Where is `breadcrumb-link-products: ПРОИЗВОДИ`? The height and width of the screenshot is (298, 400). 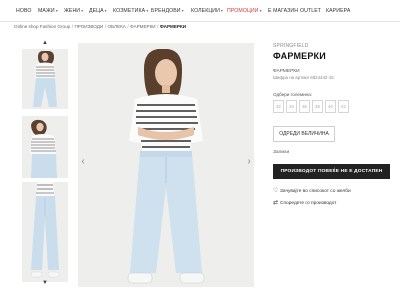
breadcrumb-link-products: ПРОИЗВОДИ is located at coordinates (88, 26).